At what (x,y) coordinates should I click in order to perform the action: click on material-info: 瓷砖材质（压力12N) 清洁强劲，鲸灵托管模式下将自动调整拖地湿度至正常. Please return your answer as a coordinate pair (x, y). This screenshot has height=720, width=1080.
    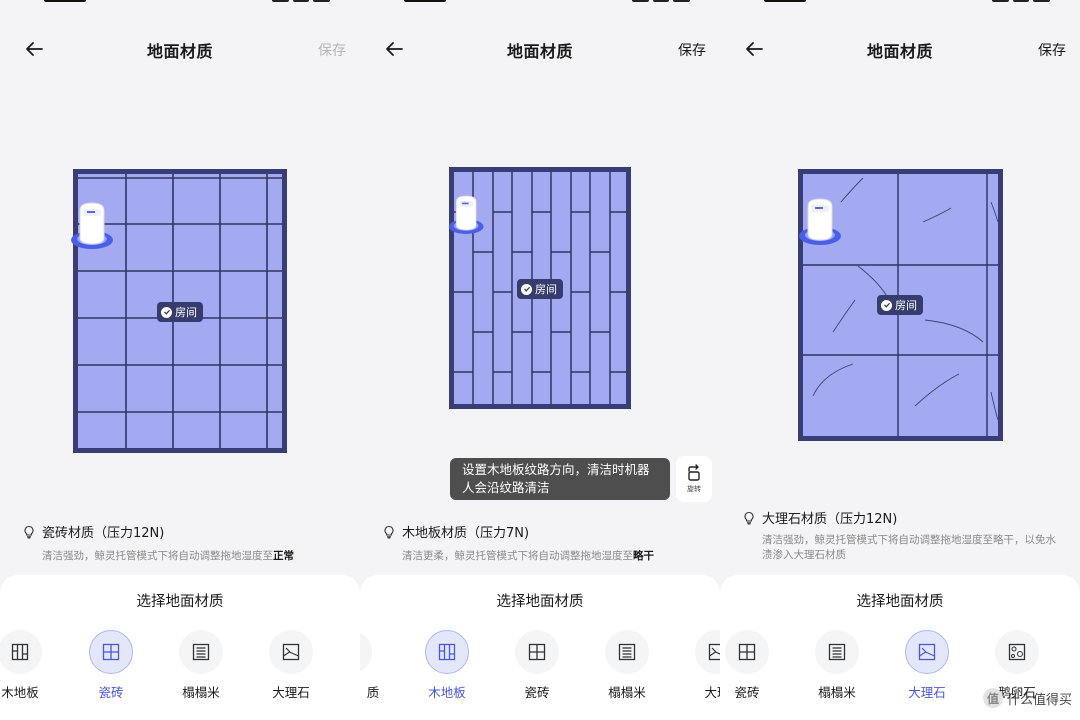
    Looking at the image, I should click on (181, 543).